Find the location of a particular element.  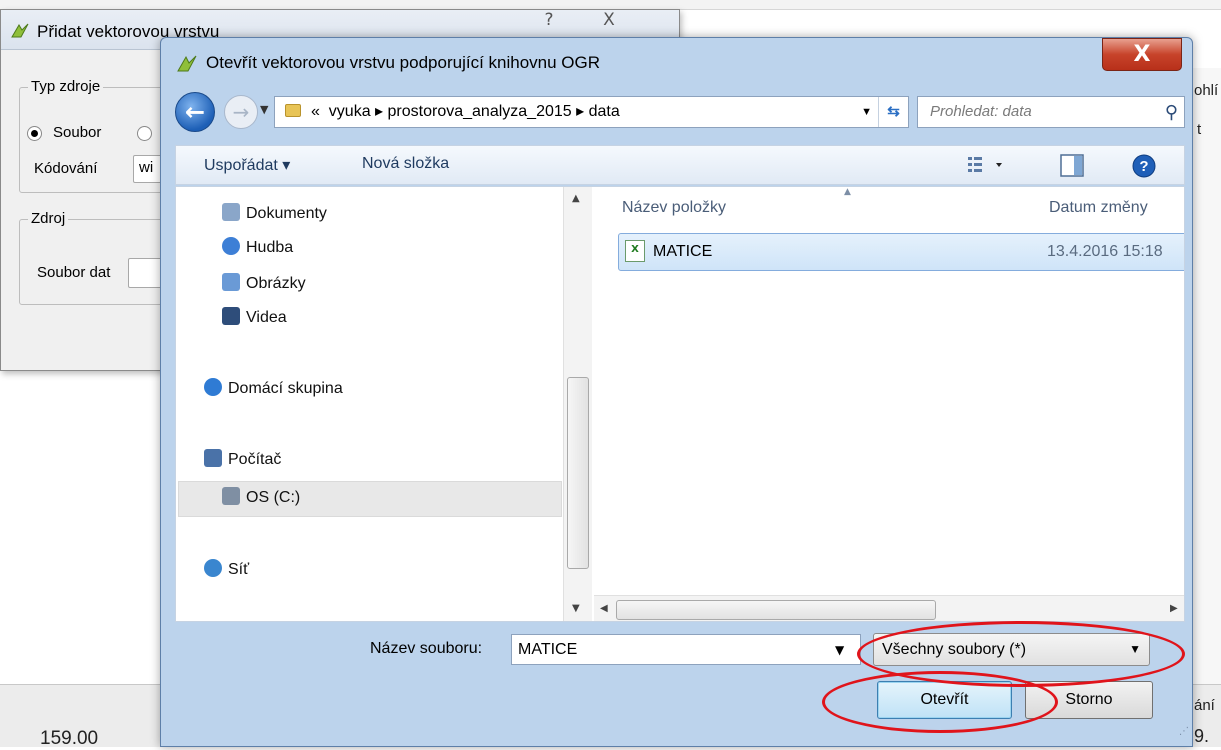

help-icon: ? is located at coordinates (1145, 167).